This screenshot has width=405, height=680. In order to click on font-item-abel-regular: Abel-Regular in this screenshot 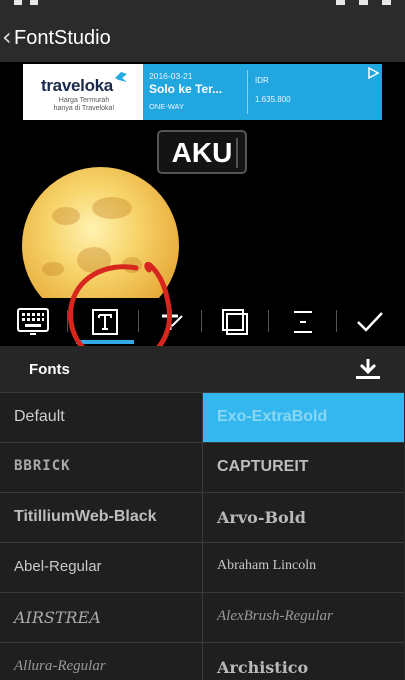, I will do `click(101, 567)`.